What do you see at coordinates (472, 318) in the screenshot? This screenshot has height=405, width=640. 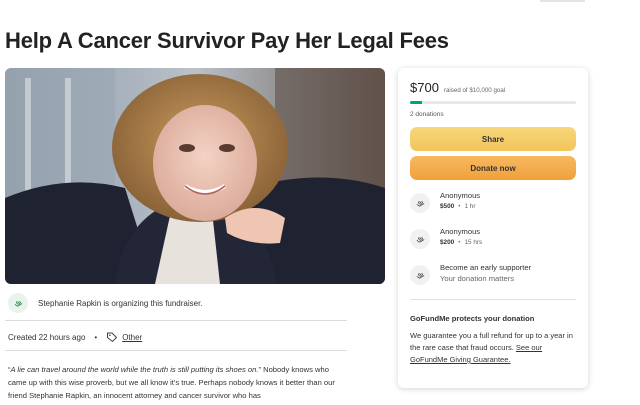 I see `protect-title: GoFundMe protects your donation` at bounding box center [472, 318].